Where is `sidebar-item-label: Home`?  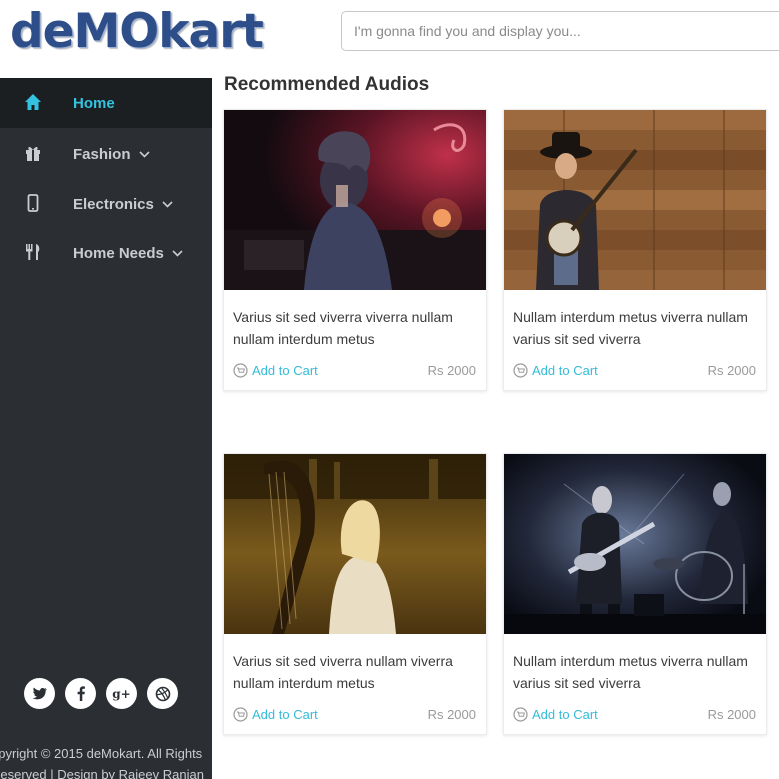 sidebar-item-label: Home is located at coordinates (94, 103).